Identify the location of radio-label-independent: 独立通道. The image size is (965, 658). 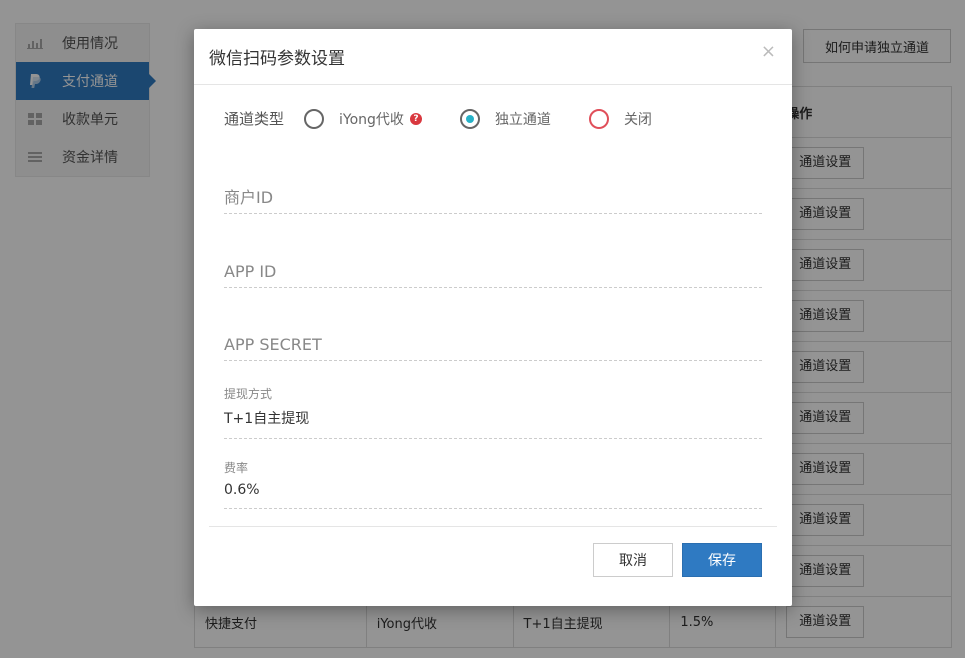
(522, 119).